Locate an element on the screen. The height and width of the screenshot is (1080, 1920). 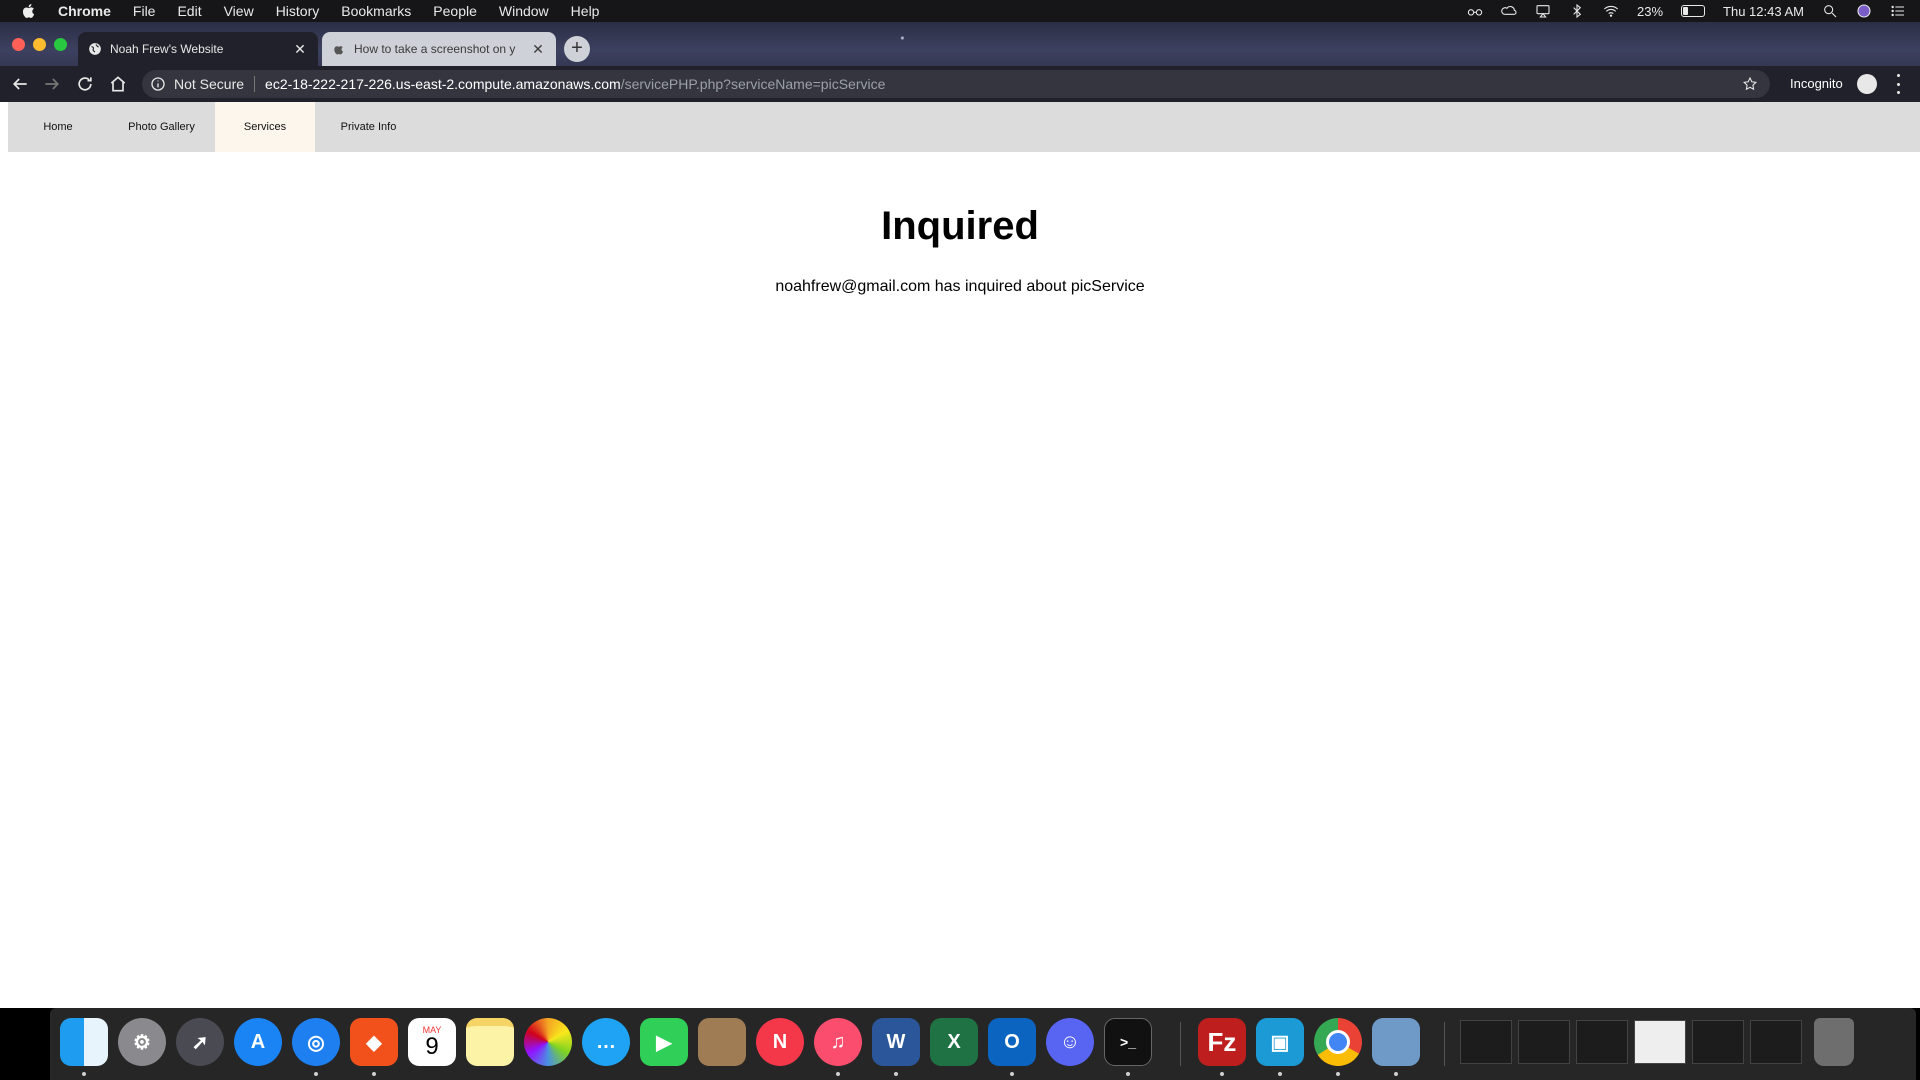
outlook-icon: O is located at coordinates (1012, 1042).